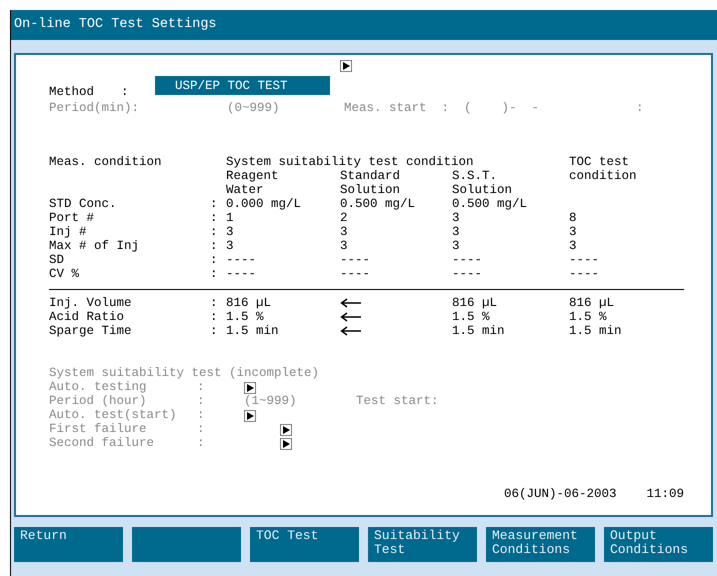  I want to click on row-label: CV %, so click(64, 274).